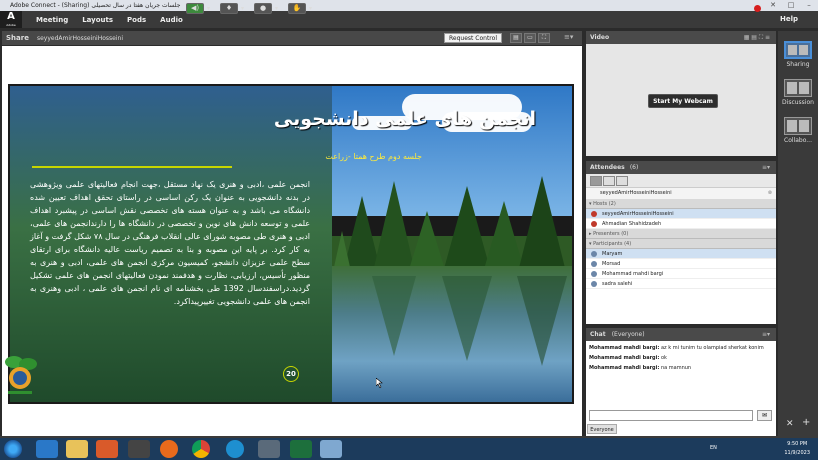  Describe the element at coordinates (681, 204) in the screenshot. I see `hosts-group-header: ▾ Hosts (2)` at that location.